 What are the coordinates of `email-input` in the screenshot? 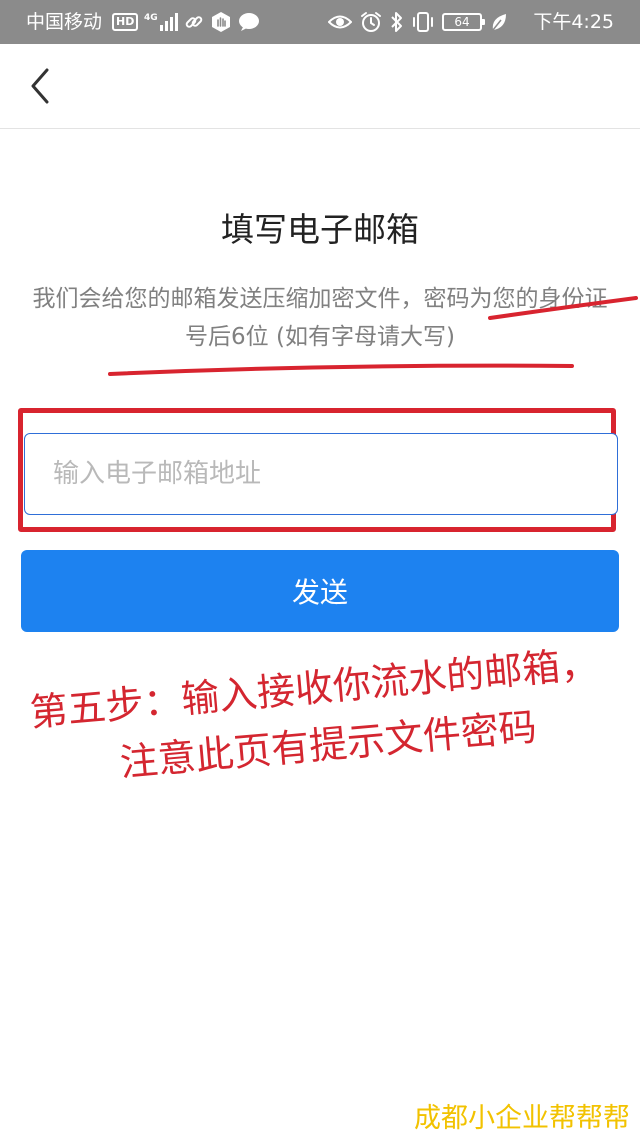 It's located at (321, 474).